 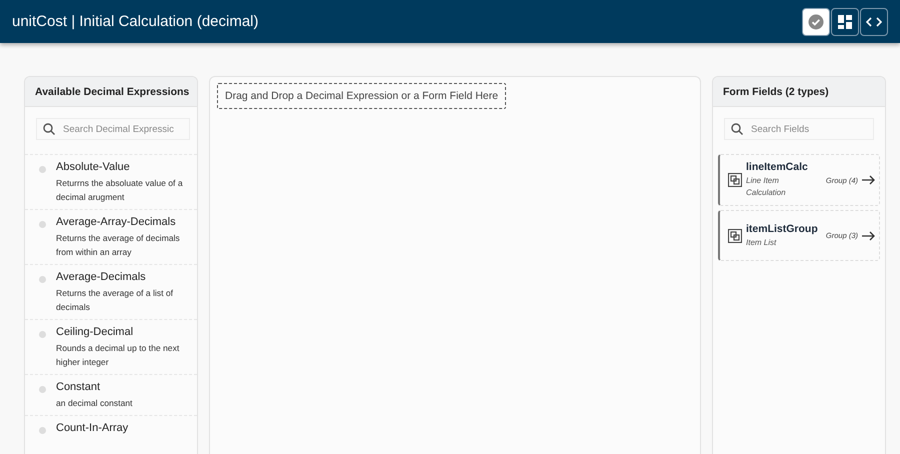 I want to click on drop-zone: Drag and Drop a Decimal Expression or a Form Field Here, so click(x=361, y=96).